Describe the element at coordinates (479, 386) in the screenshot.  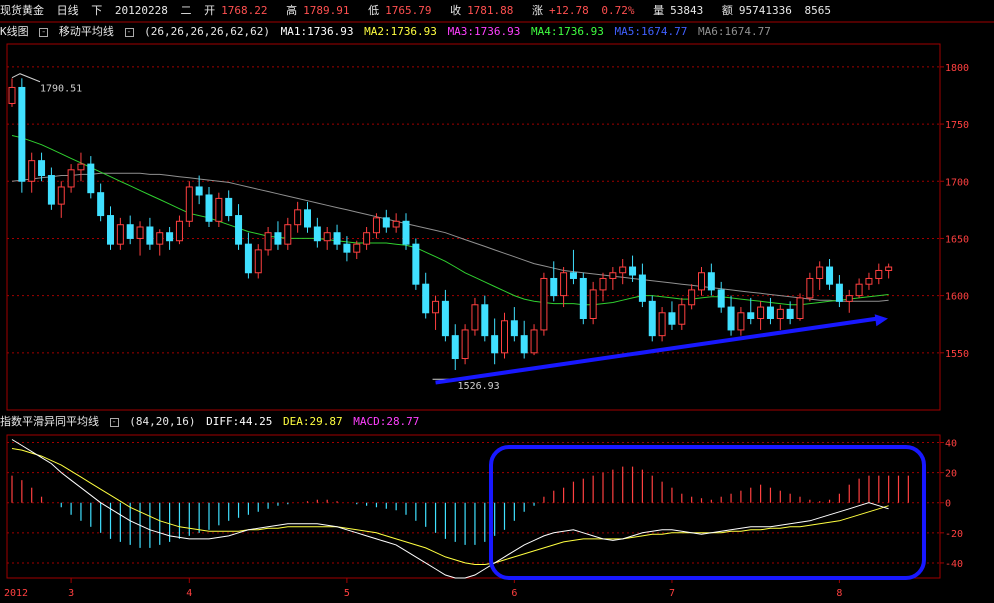
I see `low-marker-label: 1526.93` at that location.